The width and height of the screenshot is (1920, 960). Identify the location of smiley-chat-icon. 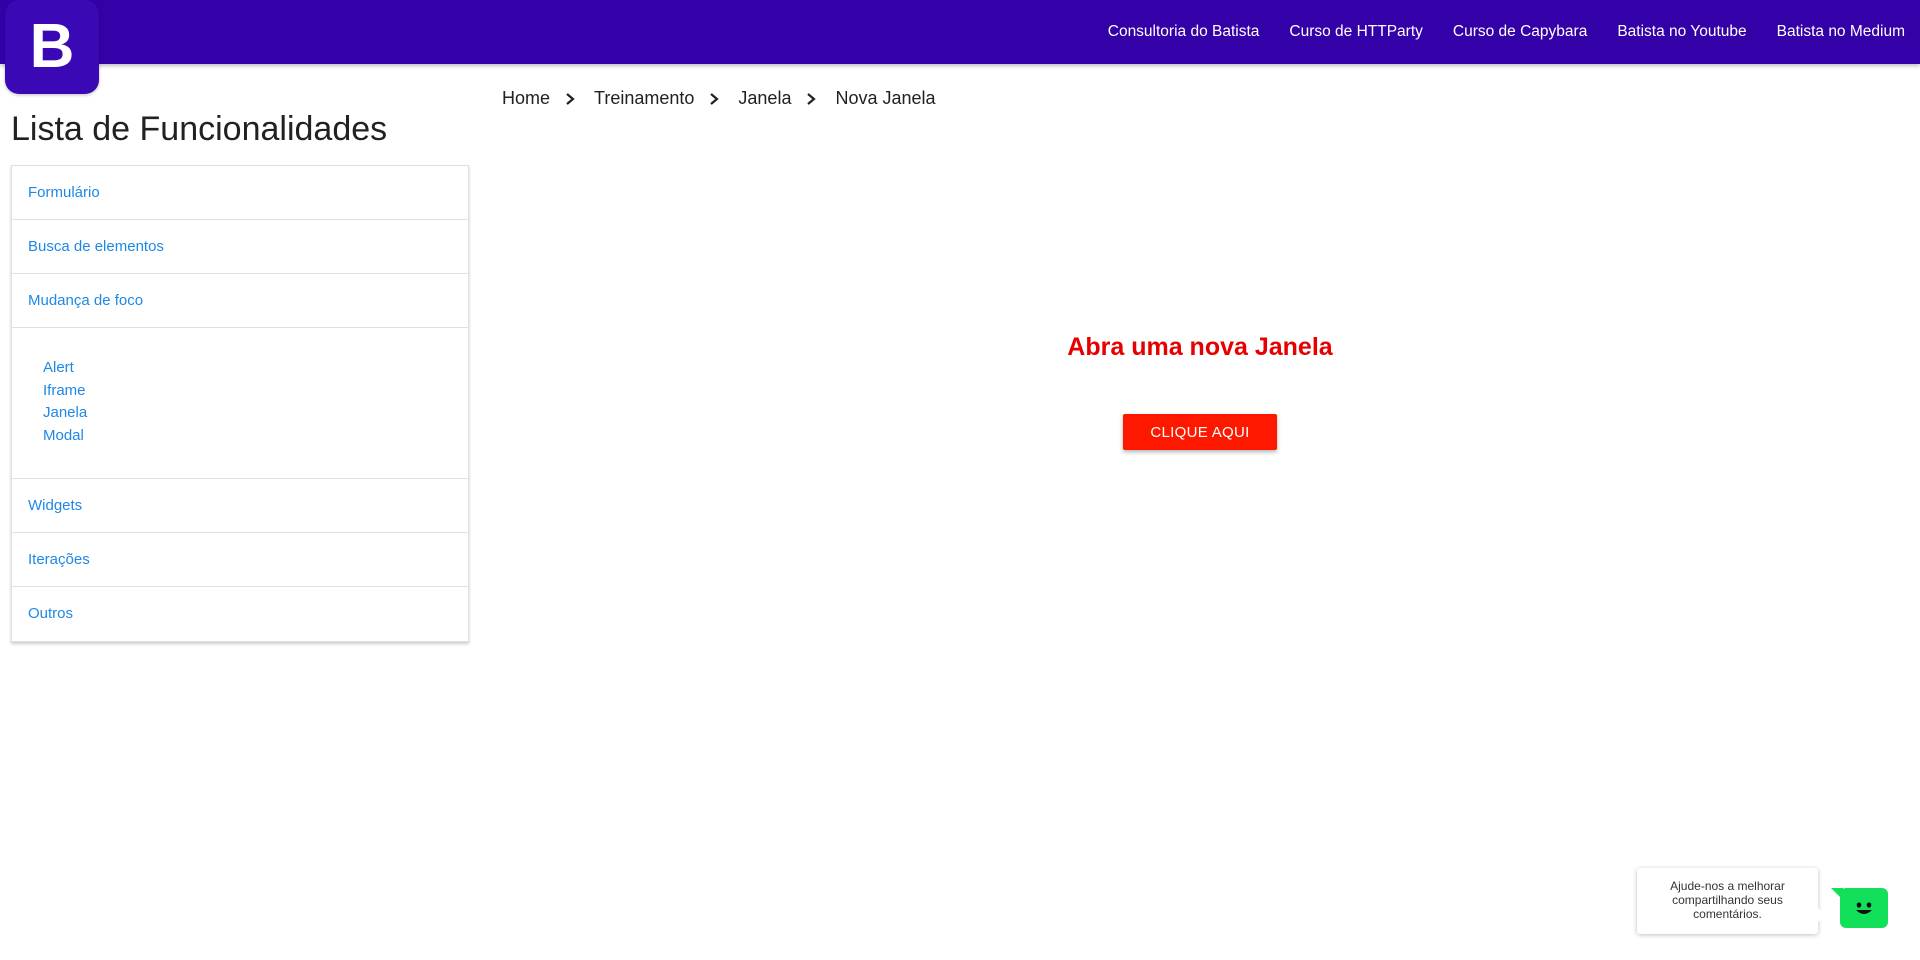
(1864, 908).